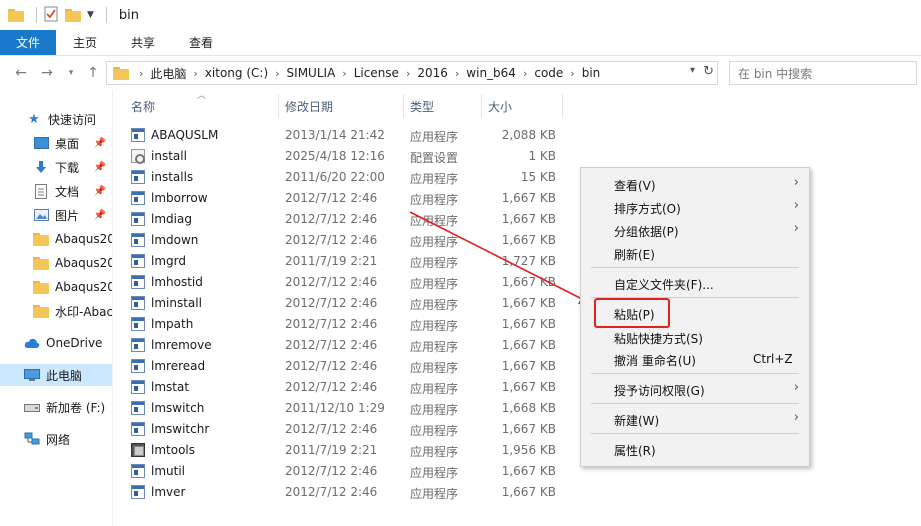 This screenshot has width=921, height=526. I want to click on sidebar-item-label: 桌面, so click(67, 143).